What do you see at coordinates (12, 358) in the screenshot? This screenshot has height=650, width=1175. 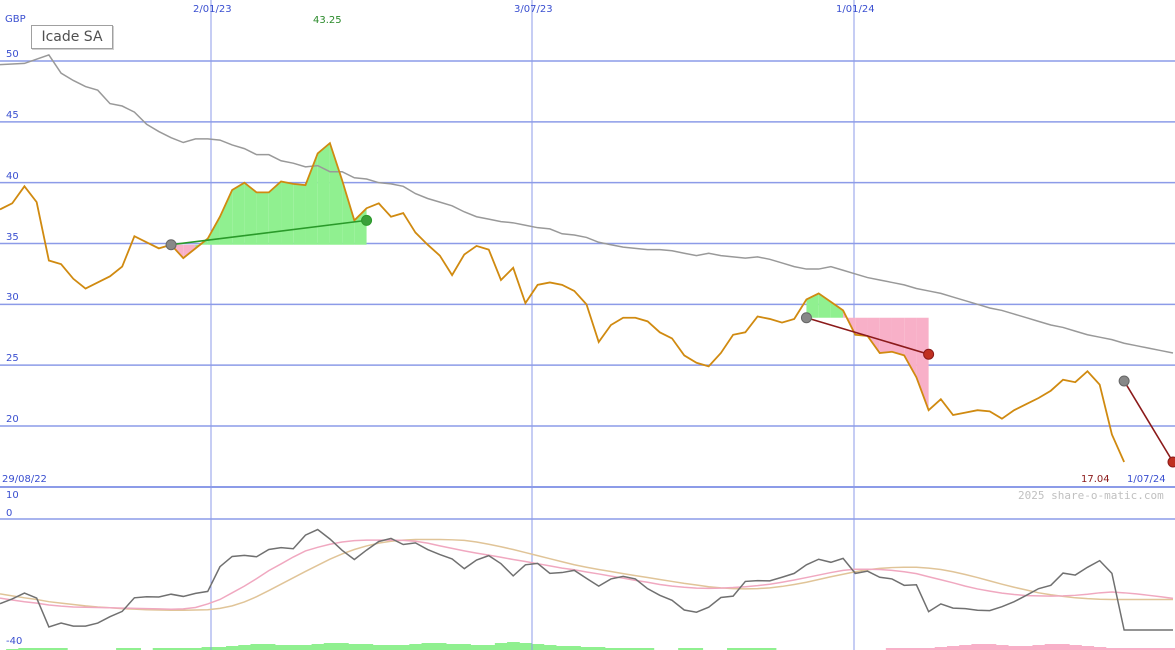 I see `price-tick-25: 25` at bounding box center [12, 358].